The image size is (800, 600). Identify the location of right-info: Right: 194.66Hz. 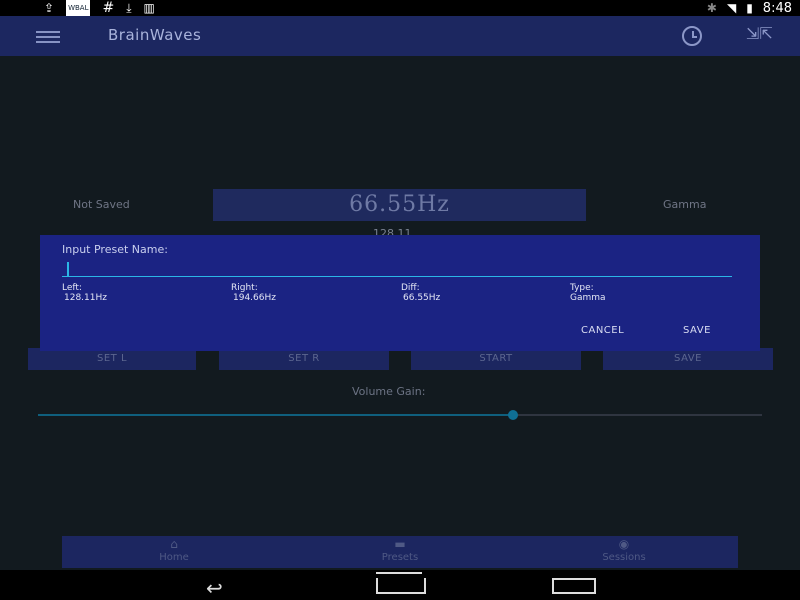
(253, 293).